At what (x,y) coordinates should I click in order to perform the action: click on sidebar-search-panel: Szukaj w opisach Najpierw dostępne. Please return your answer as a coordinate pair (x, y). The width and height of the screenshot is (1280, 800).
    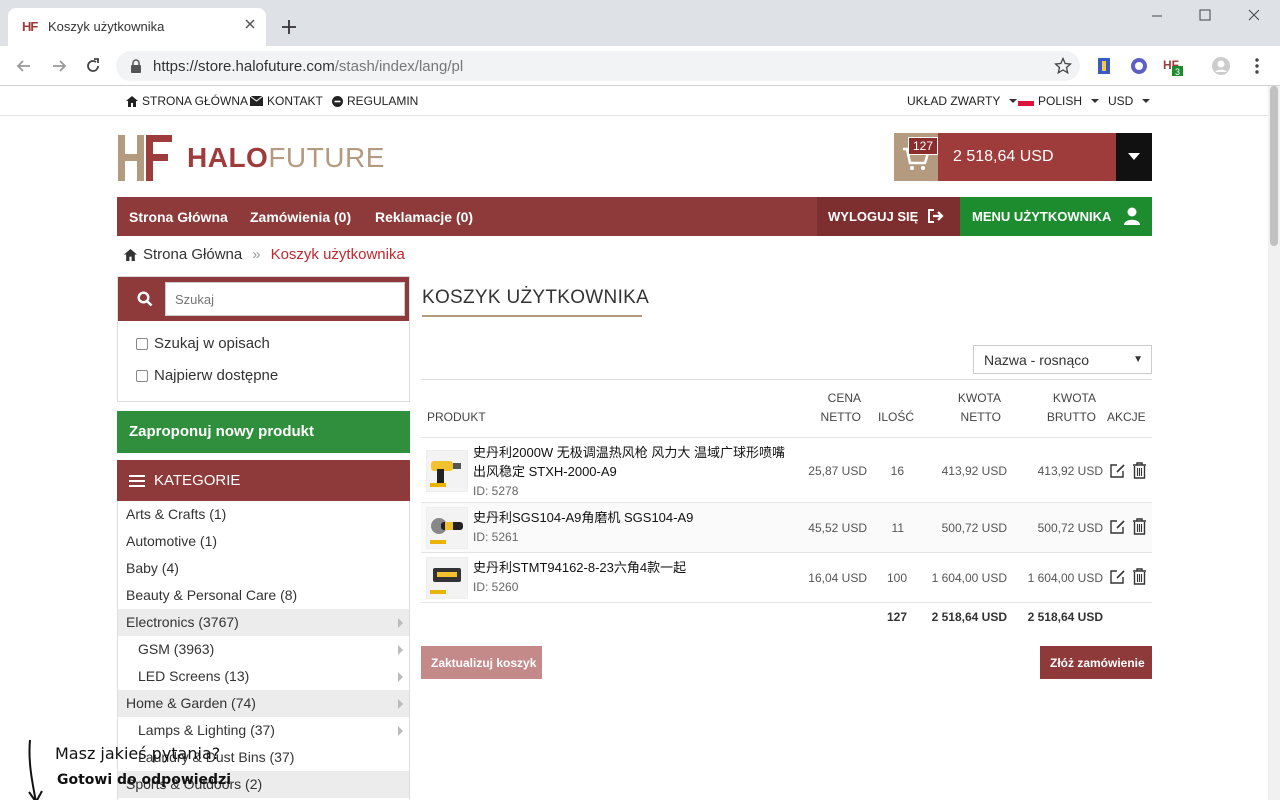
    Looking at the image, I should click on (263, 339).